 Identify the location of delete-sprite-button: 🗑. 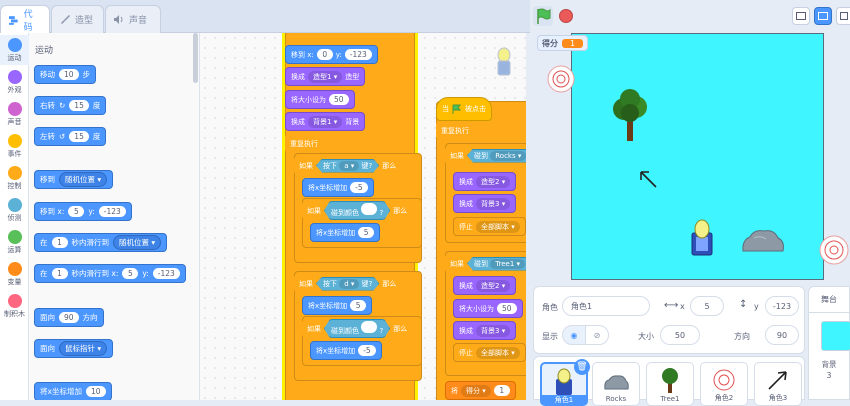
(582, 367).